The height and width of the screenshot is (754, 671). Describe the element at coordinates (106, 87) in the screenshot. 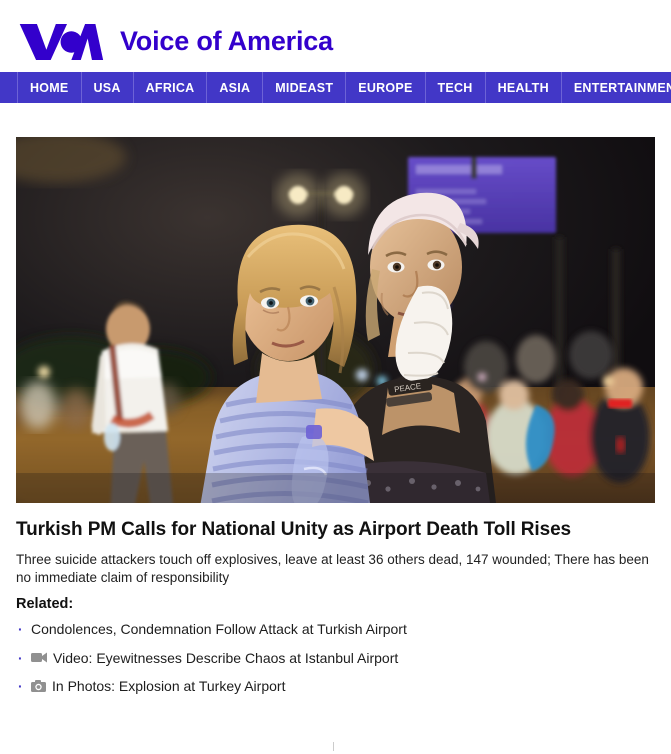

I see `nav-item-usa: USA` at that location.